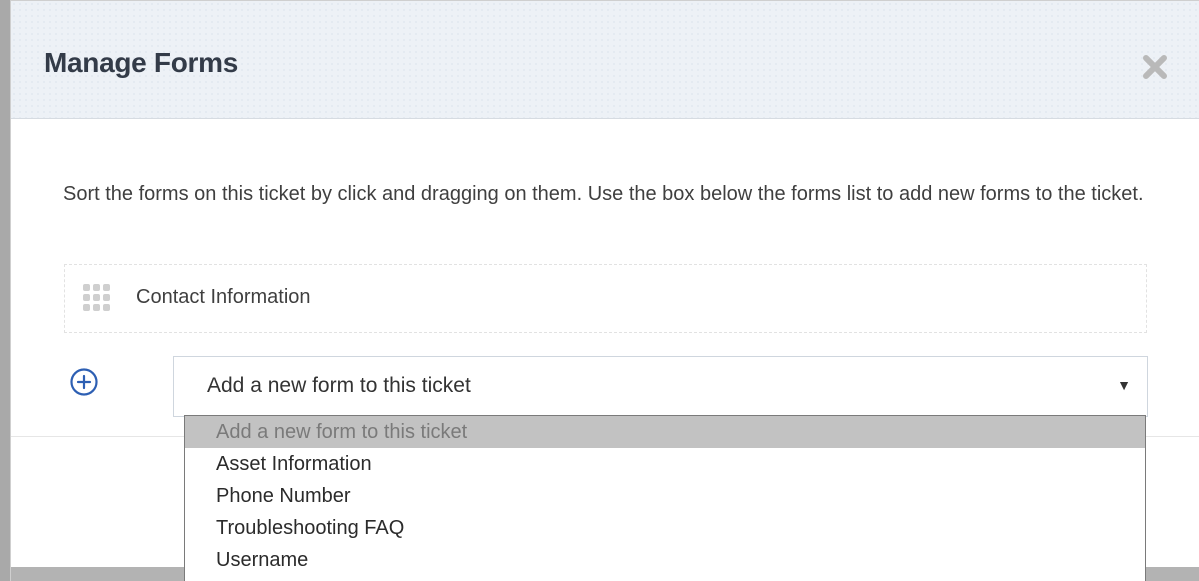 The width and height of the screenshot is (1199, 581). I want to click on dropdown-option: Phone Number, so click(665, 496).